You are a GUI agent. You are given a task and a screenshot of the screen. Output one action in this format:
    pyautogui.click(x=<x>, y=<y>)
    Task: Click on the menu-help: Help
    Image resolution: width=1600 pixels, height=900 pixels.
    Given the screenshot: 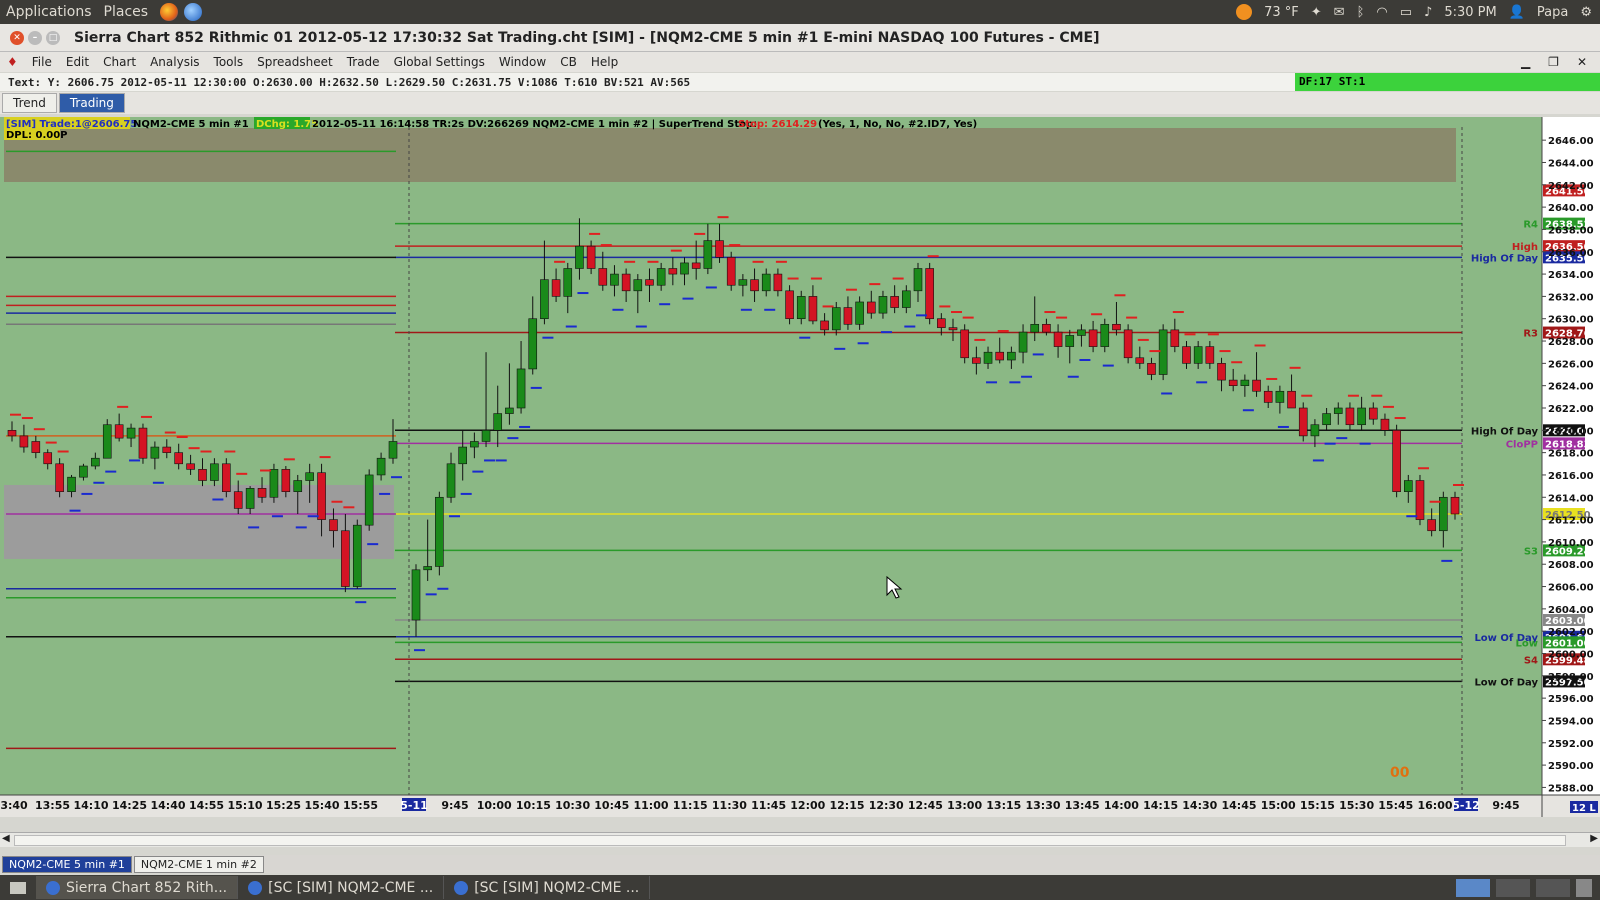 What is the action you would take?
    pyautogui.click(x=604, y=62)
    